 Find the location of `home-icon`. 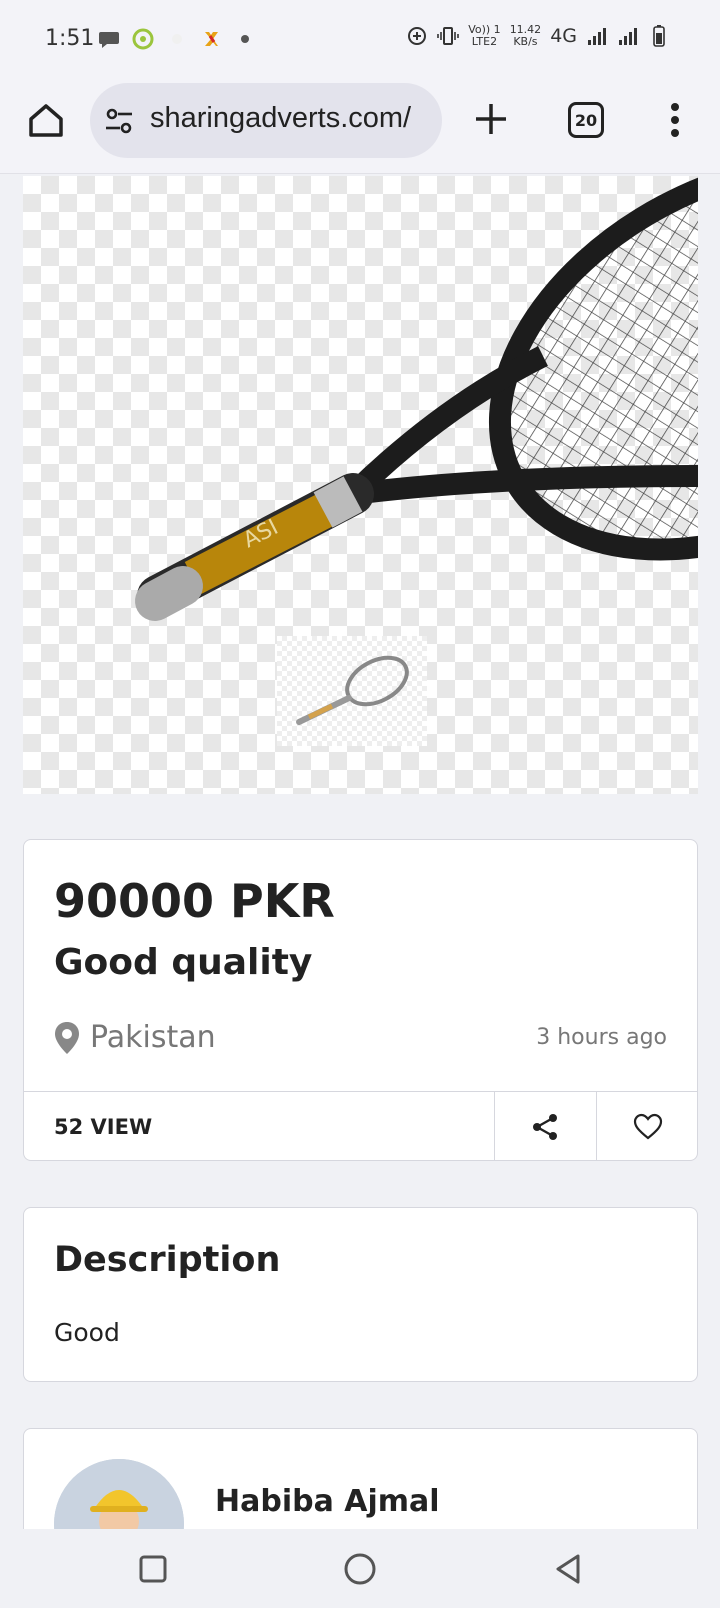

home-icon is located at coordinates (46, 120).